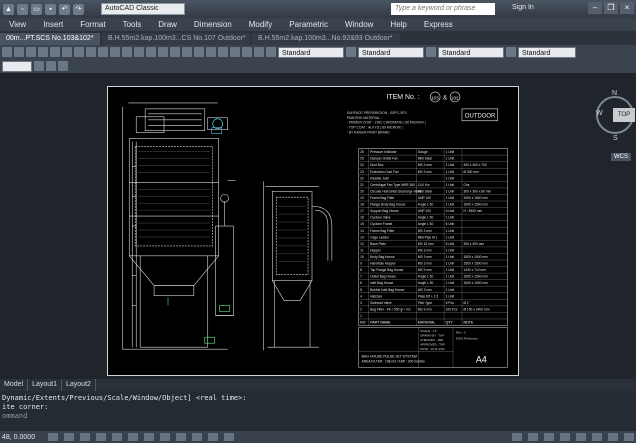  Describe the element at coordinates (53, 437) in the screenshot. I see `snap-icon` at that location.